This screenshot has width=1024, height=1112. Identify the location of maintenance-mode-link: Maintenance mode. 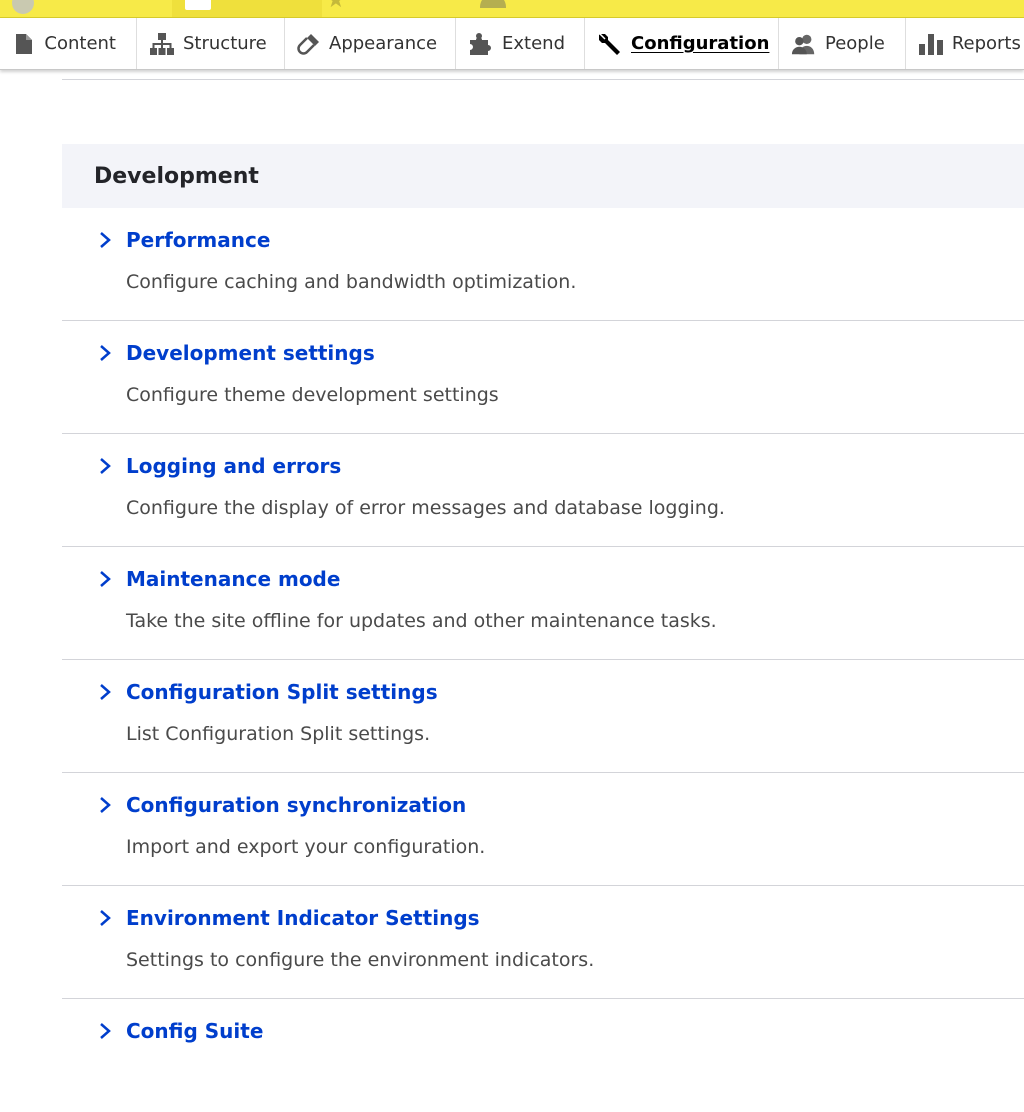
(233, 579).